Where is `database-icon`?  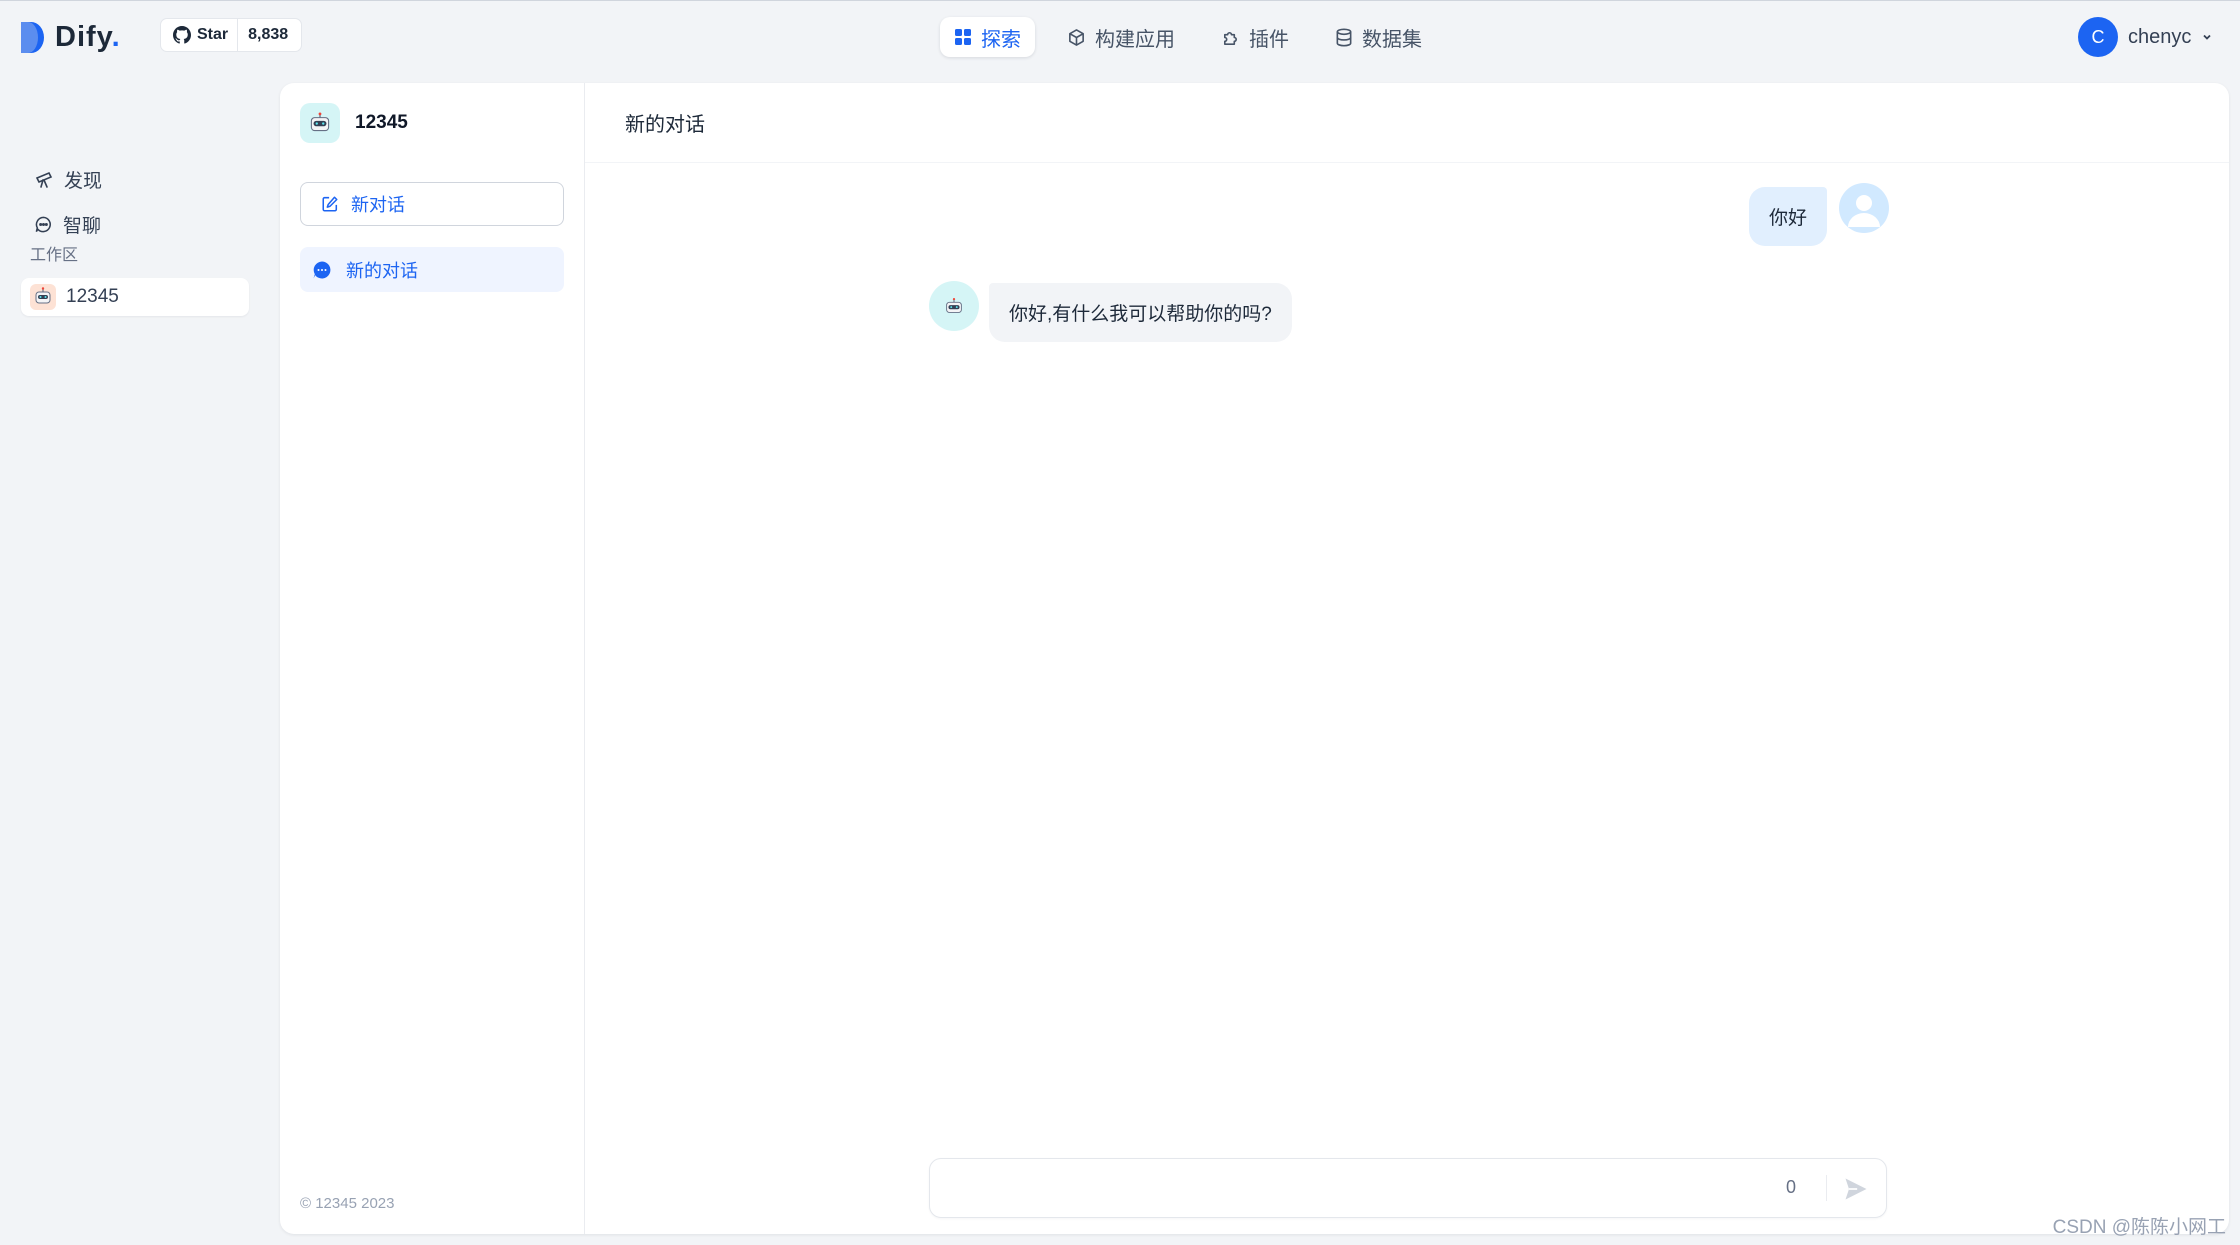
database-icon is located at coordinates (1344, 37).